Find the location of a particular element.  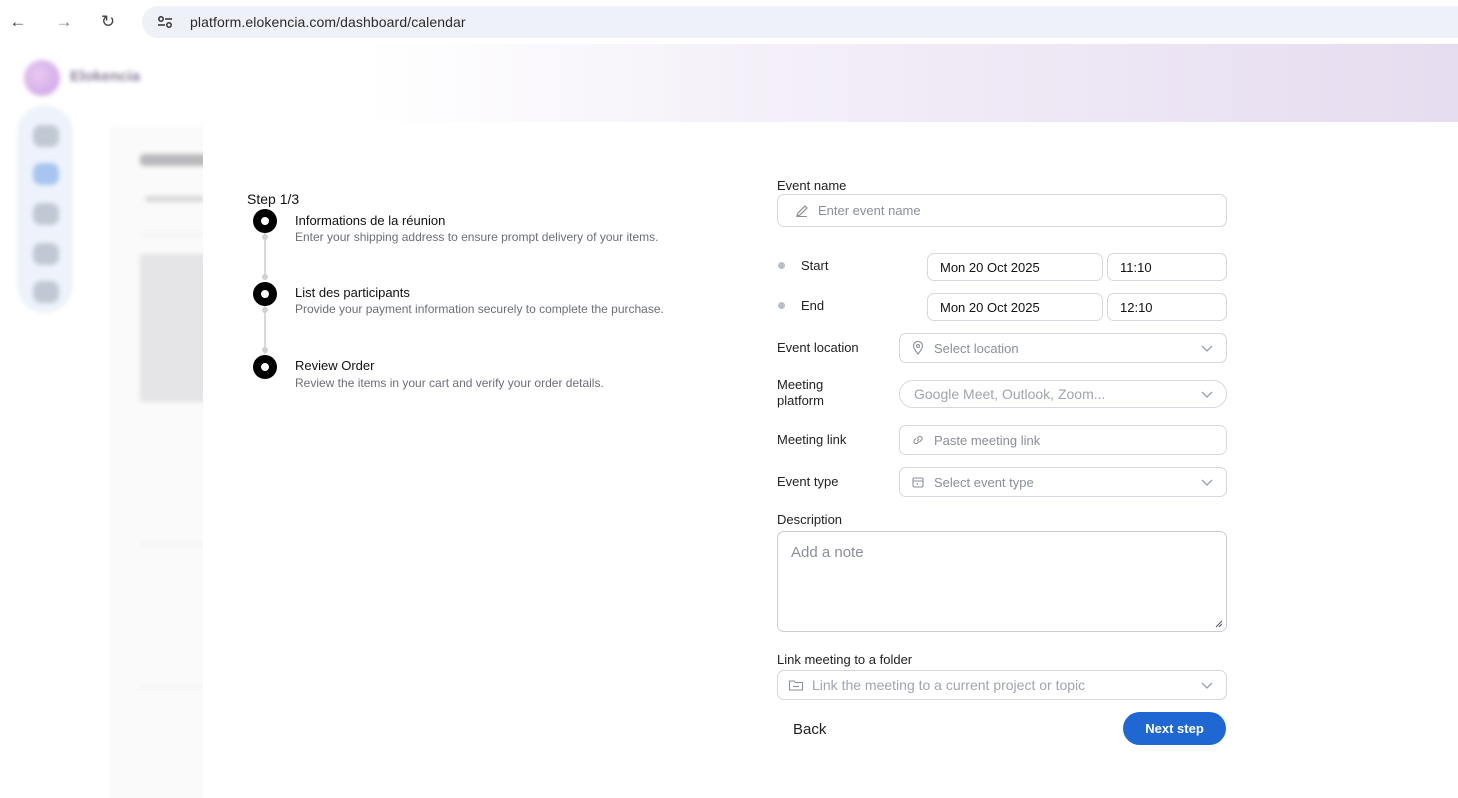

step-1-title: Informations de la réunion is located at coordinates (370, 220).